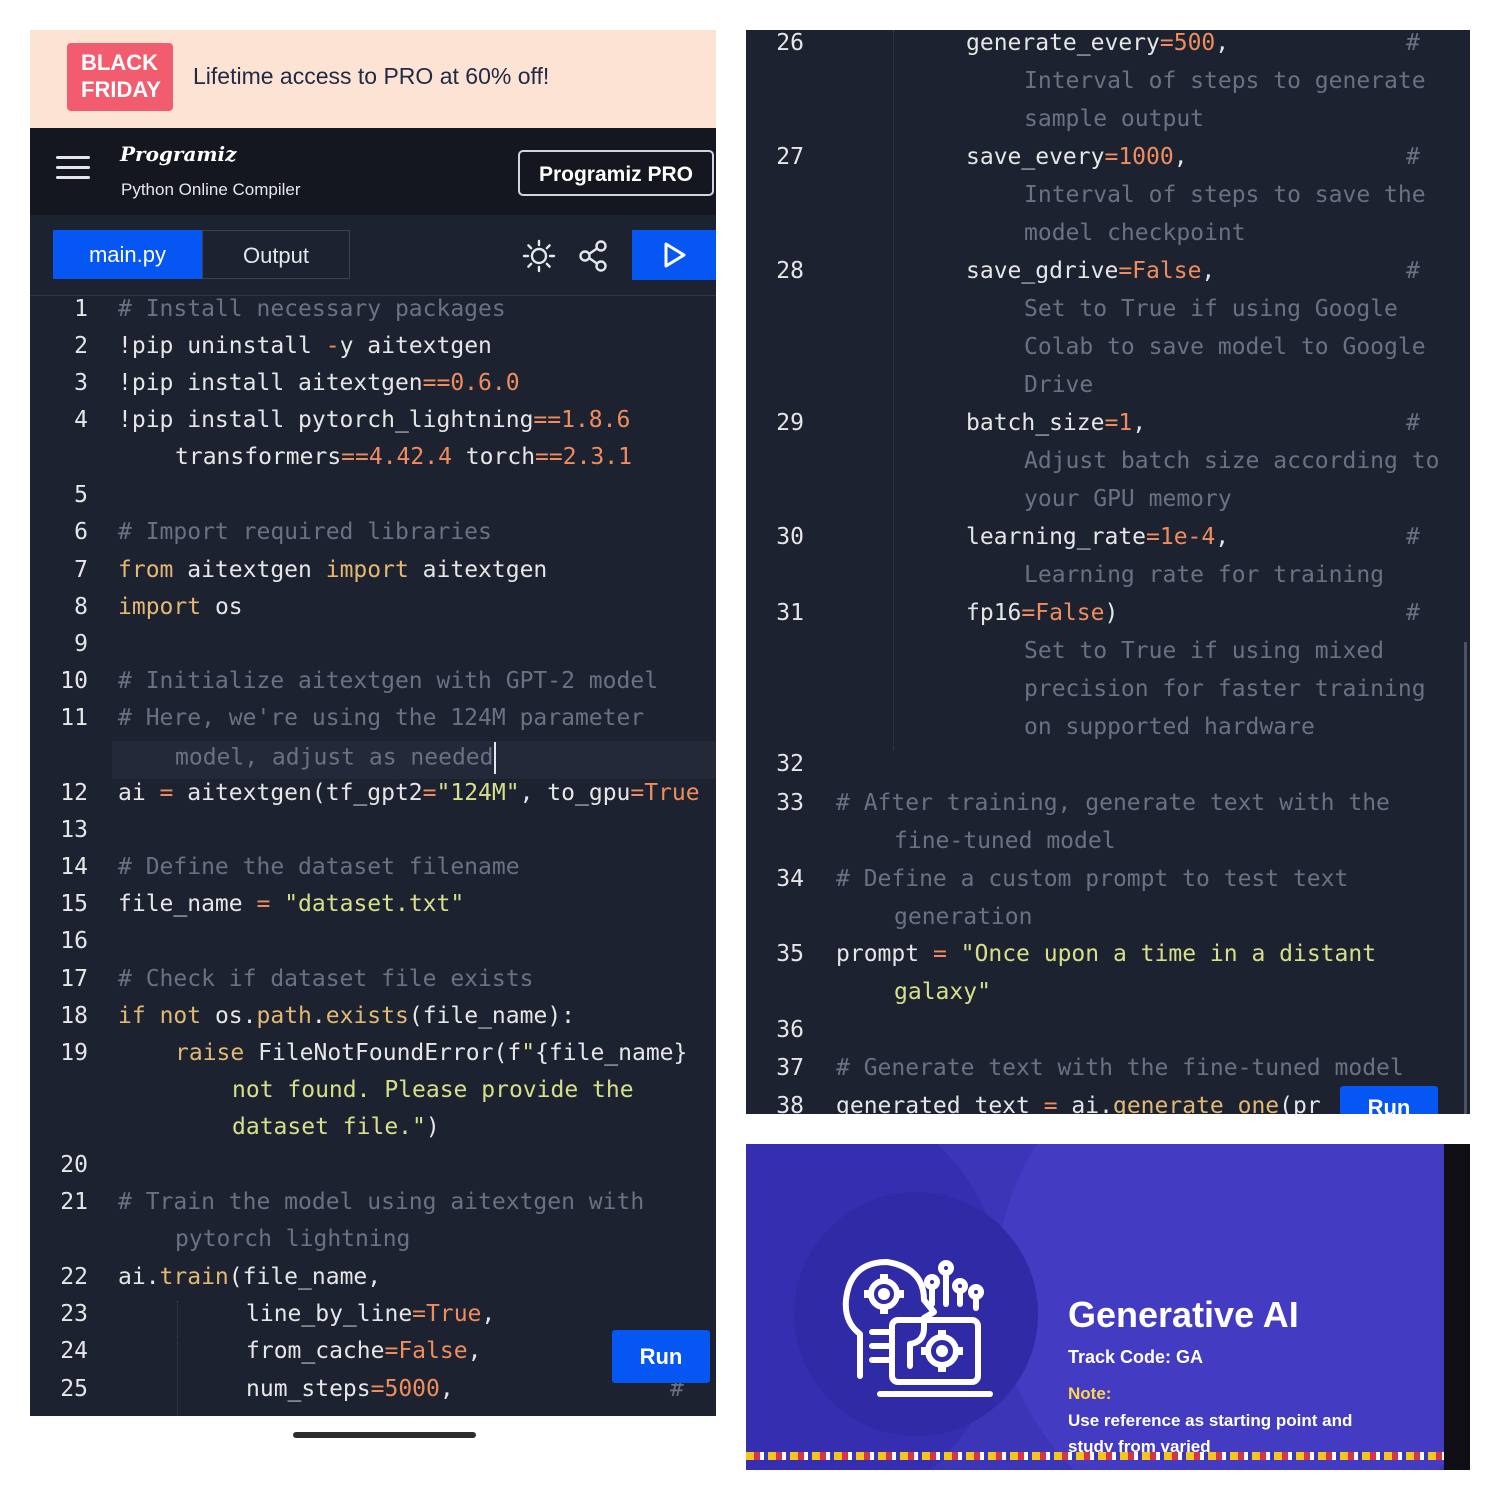 The image size is (1500, 1500). I want to click on code-line: ai.train(file_name,, so click(250, 1277).